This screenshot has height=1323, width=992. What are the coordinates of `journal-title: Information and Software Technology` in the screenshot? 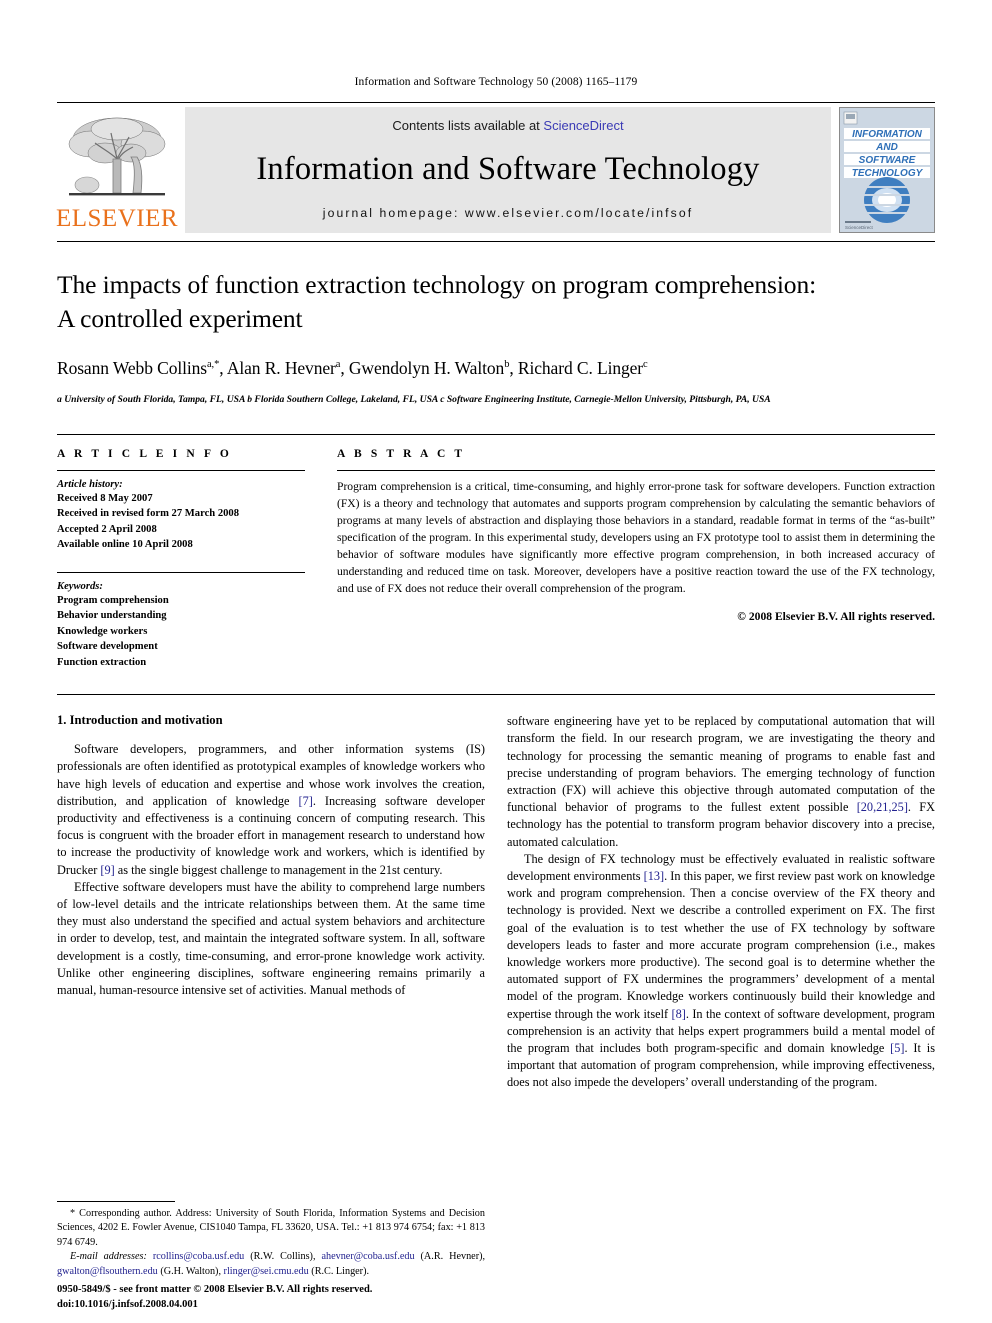 It's located at (508, 169).